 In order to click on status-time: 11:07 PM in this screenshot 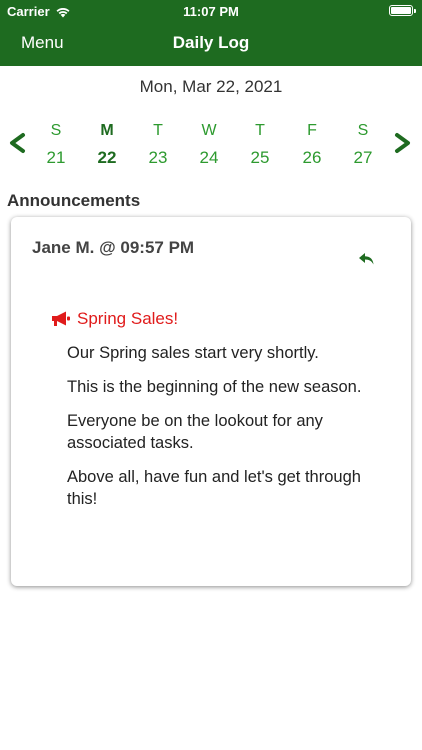, I will do `click(211, 11)`.